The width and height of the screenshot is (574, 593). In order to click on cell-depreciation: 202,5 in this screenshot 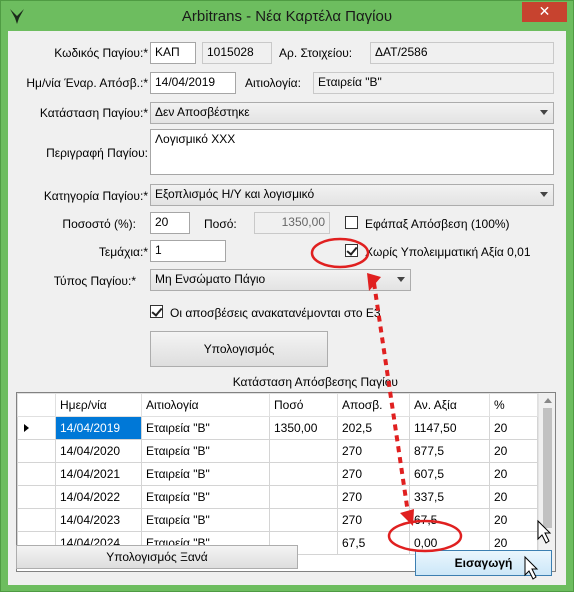, I will do `click(373, 428)`.